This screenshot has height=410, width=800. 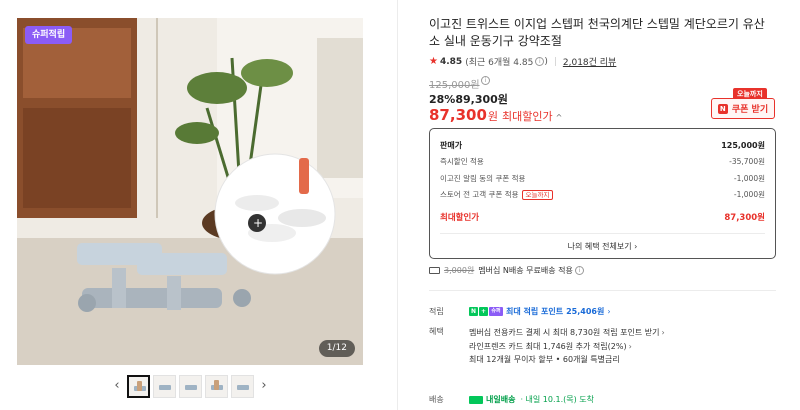 What do you see at coordinates (264, 386) in the screenshot?
I see `thumbnail-next-arrow-icon: ›` at bounding box center [264, 386].